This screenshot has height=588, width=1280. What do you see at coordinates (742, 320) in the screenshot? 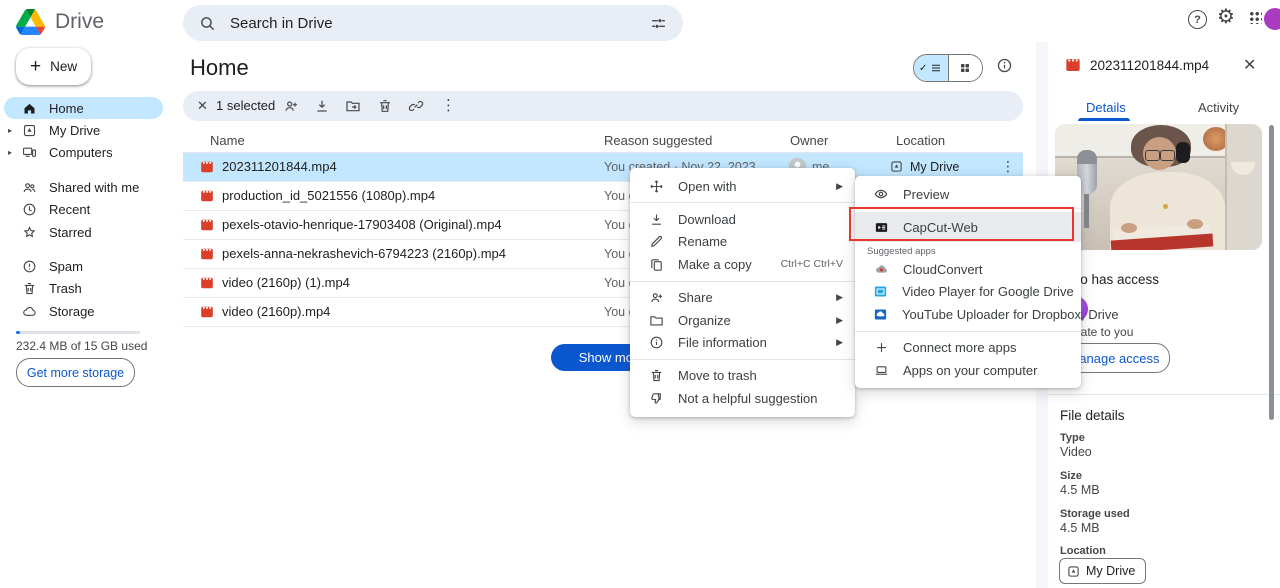
I see `menu-item-organize: Organize ▶` at bounding box center [742, 320].